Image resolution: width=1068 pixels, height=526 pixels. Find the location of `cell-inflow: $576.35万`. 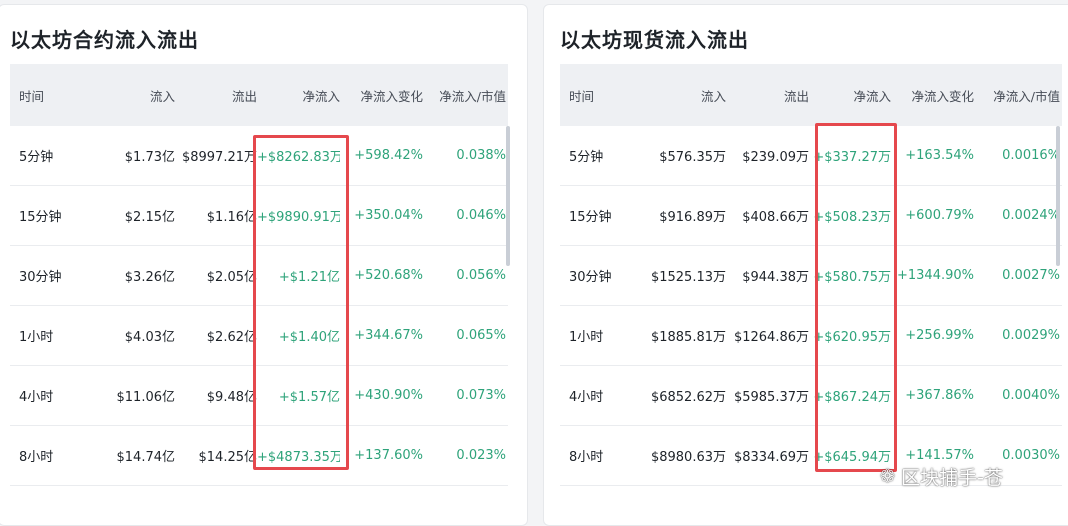

cell-inflow: $576.35万 is located at coordinates (692, 157).